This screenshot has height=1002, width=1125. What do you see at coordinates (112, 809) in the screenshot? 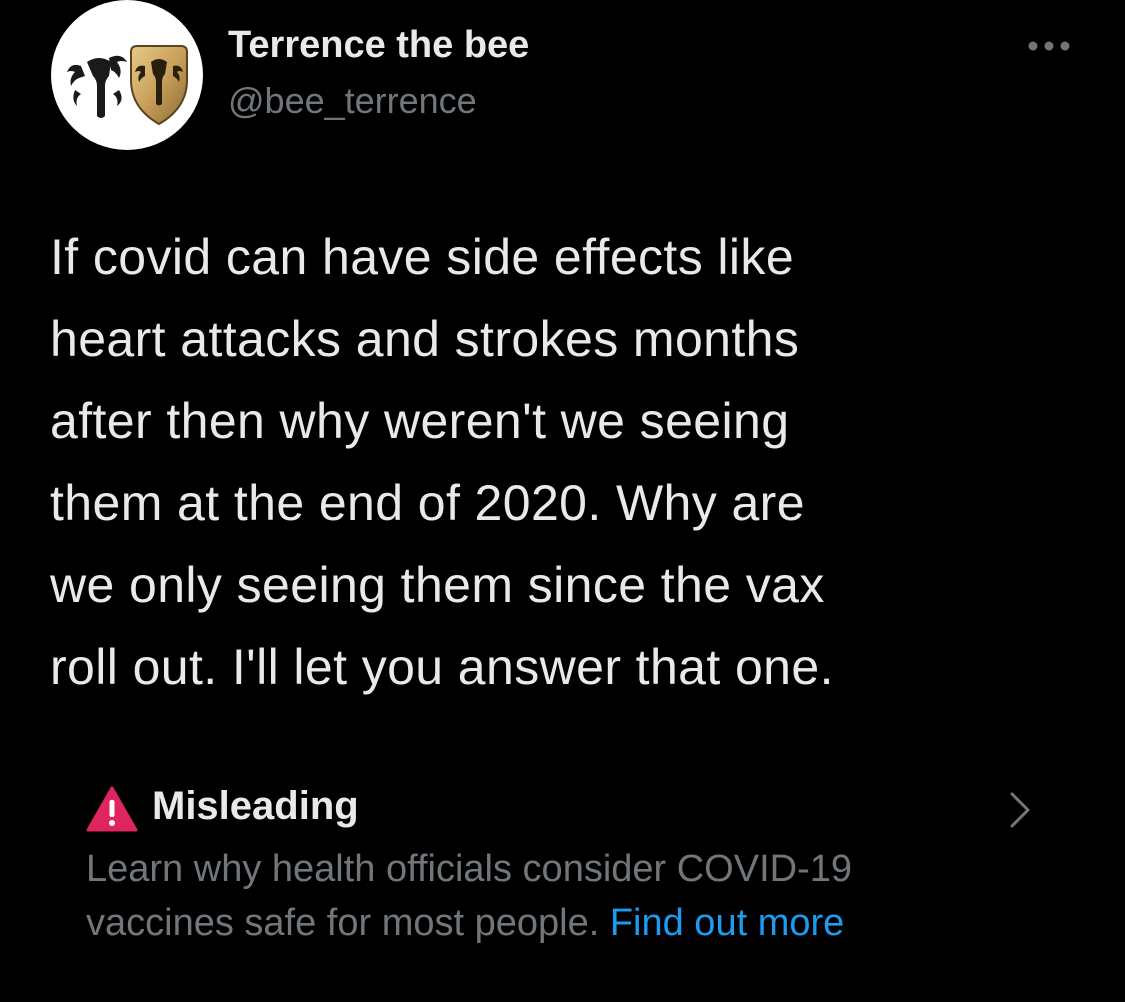
I see `warning-triangle-icon` at bounding box center [112, 809].